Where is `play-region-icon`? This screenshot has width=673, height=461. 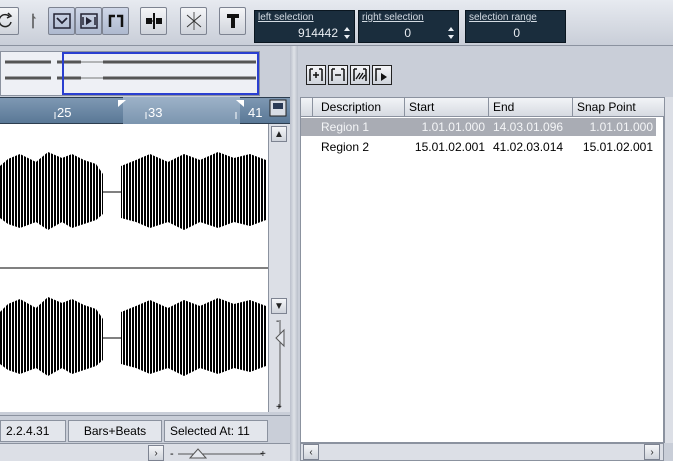
play-region-icon is located at coordinates (88, 21).